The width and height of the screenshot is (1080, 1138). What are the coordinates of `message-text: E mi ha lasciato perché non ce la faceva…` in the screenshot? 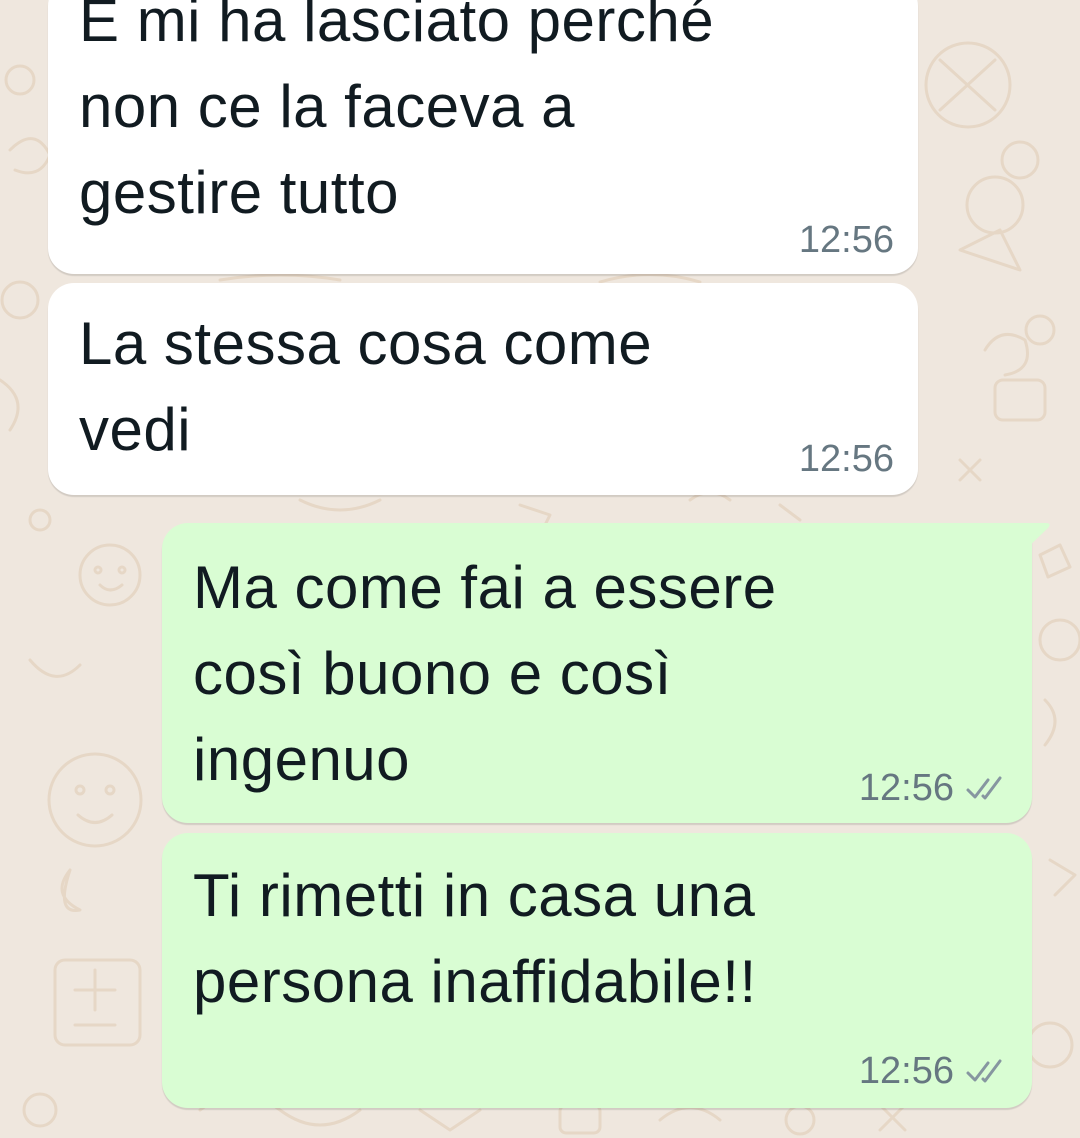 It's located at (397, 113).